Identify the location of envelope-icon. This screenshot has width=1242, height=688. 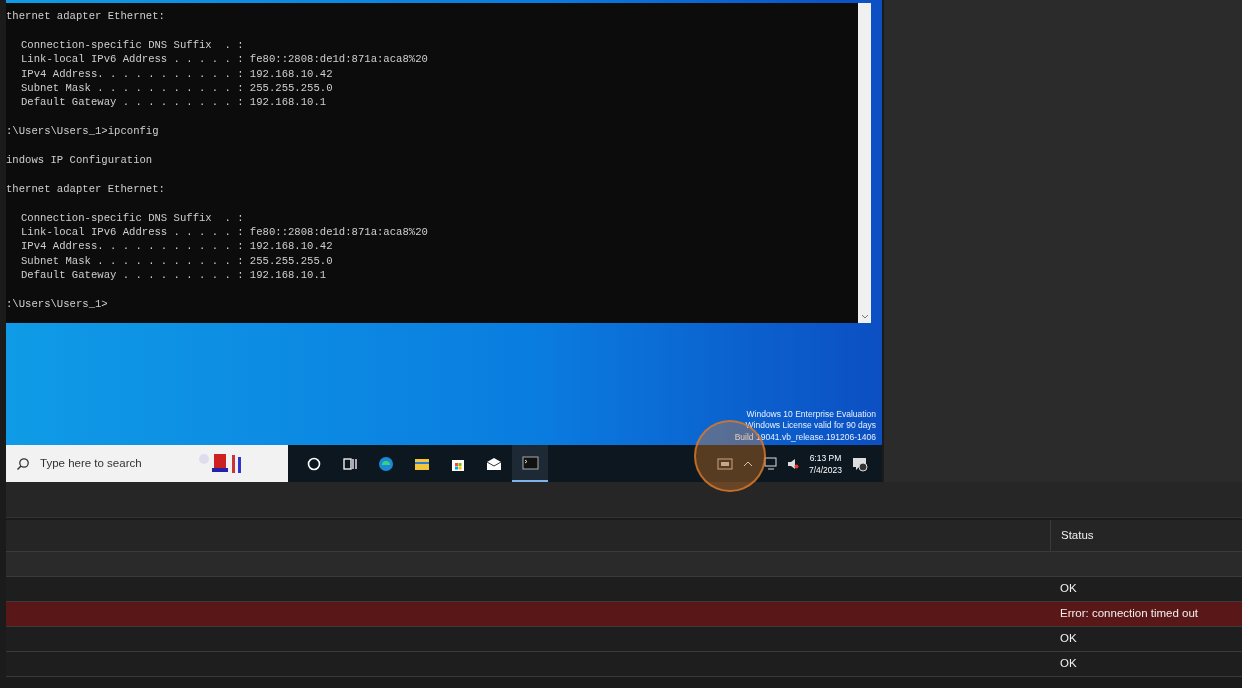
(494, 463).